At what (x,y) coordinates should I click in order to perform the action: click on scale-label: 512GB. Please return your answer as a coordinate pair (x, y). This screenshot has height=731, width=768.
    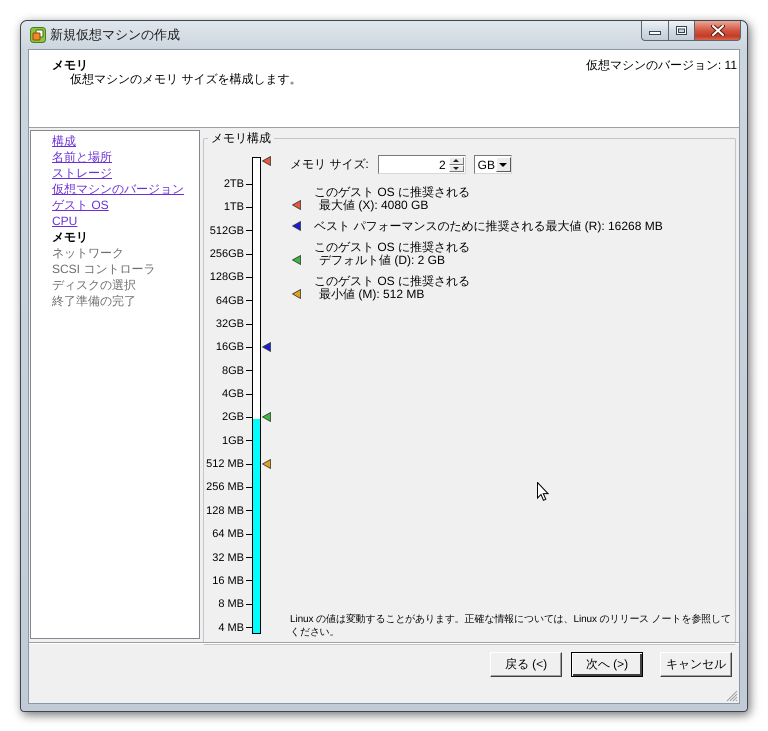
    Looking at the image, I should click on (227, 230).